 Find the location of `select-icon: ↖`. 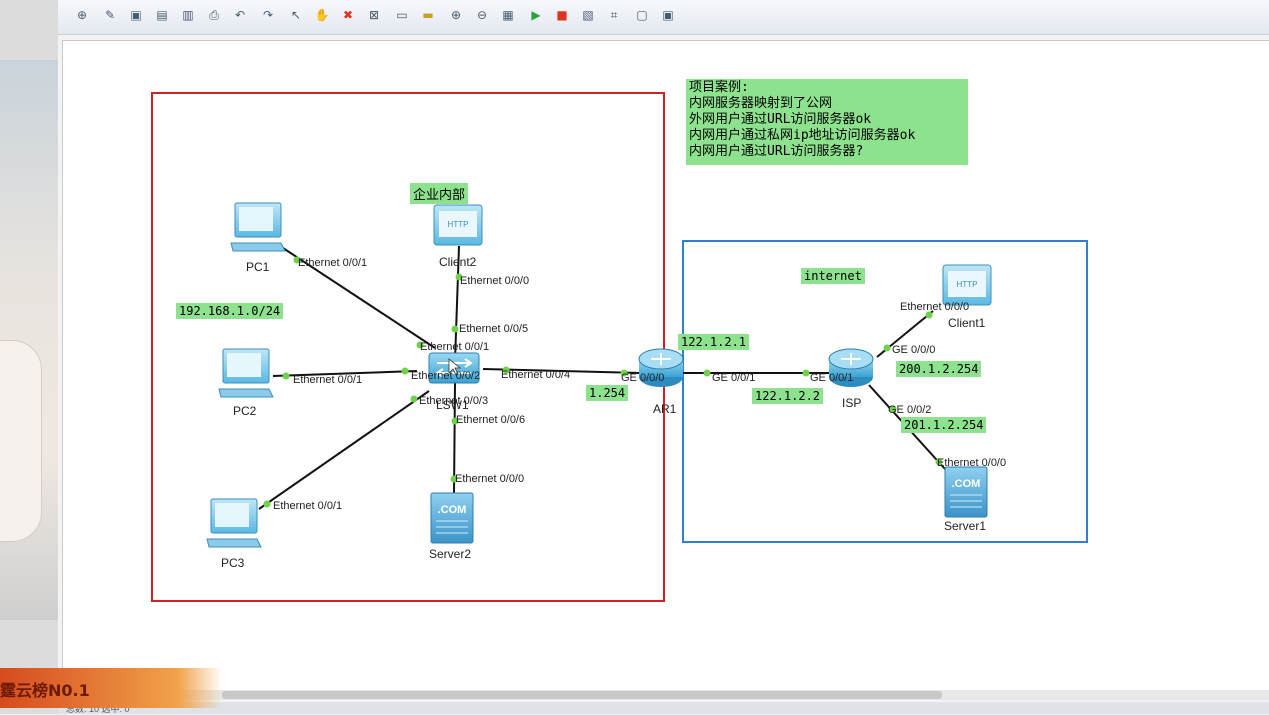

select-icon: ↖ is located at coordinates (296, 15).